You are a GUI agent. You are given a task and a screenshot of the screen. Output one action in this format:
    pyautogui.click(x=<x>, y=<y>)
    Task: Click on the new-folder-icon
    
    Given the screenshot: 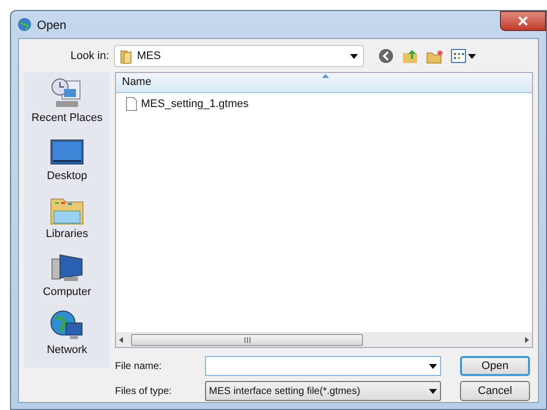 What is the action you would take?
    pyautogui.click(x=434, y=56)
    